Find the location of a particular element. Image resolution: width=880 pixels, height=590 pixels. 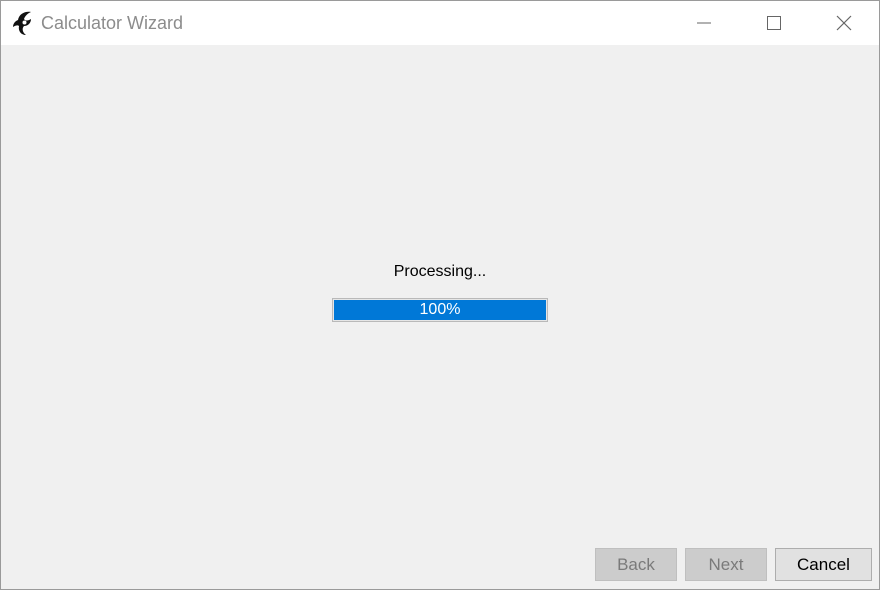

maximize-button is located at coordinates (774, 23).